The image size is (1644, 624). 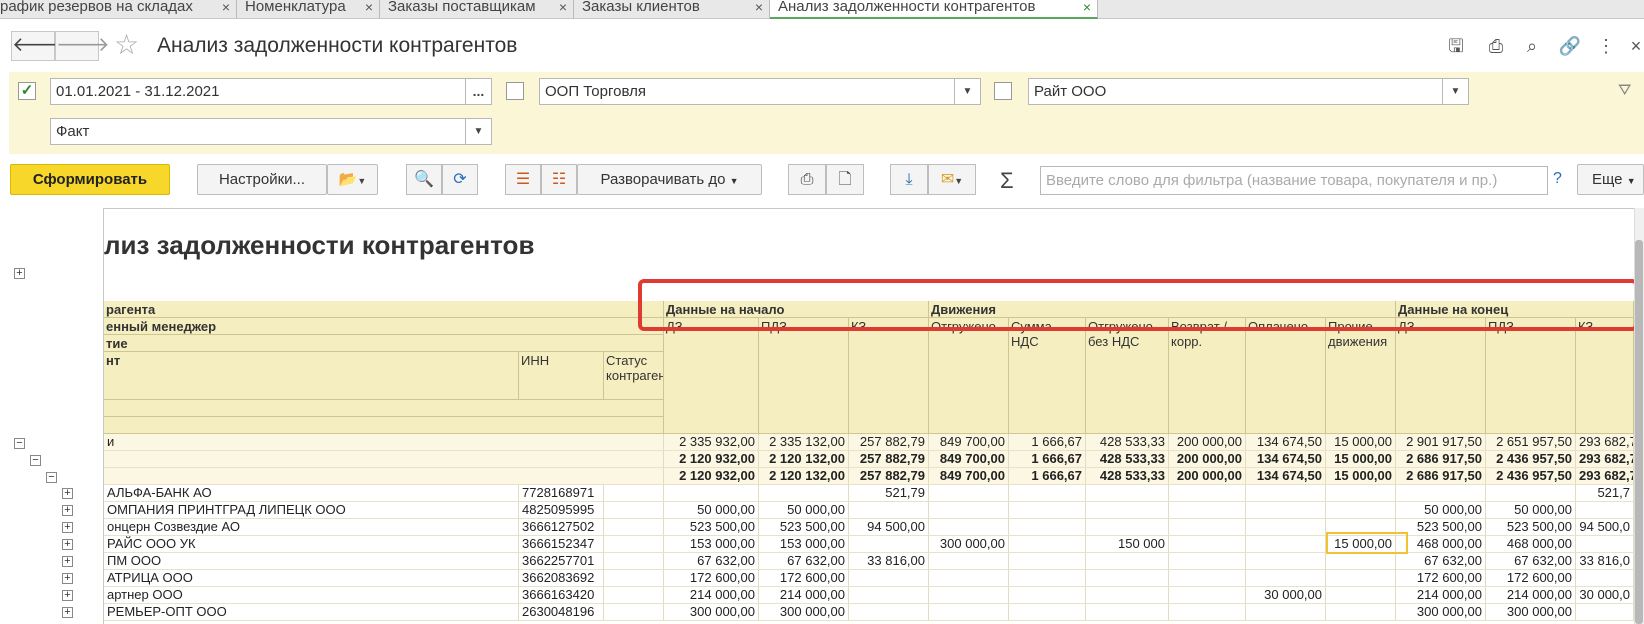 What do you see at coordinates (1606, 46) in the screenshot?
I see `more-vertical-icon: ⋮` at bounding box center [1606, 46].